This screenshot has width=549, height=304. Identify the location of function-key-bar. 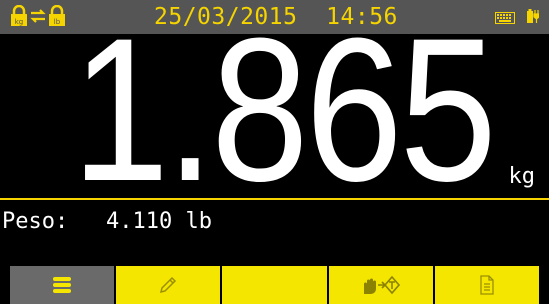
(275, 285).